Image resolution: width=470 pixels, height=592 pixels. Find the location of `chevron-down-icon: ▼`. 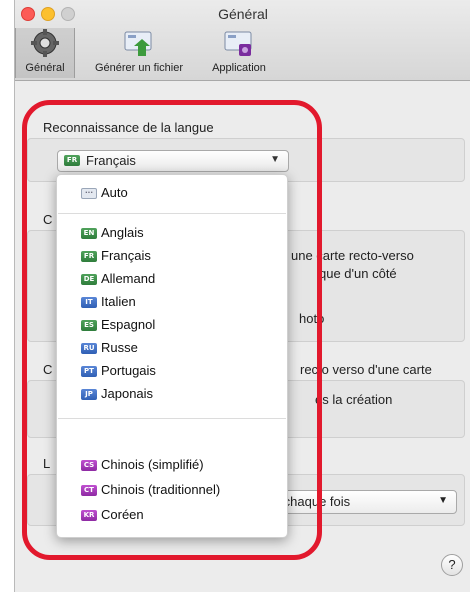

chevron-down-icon: ▼ is located at coordinates (443, 500).